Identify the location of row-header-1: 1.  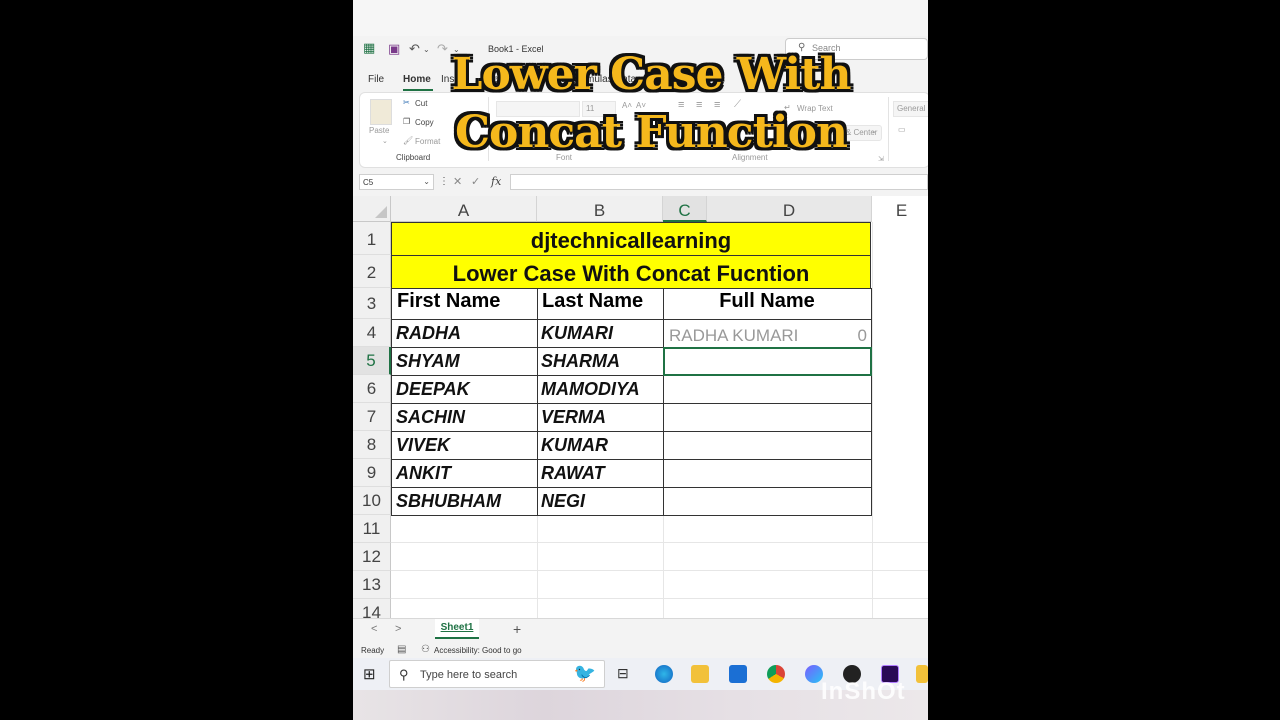
(372, 238).